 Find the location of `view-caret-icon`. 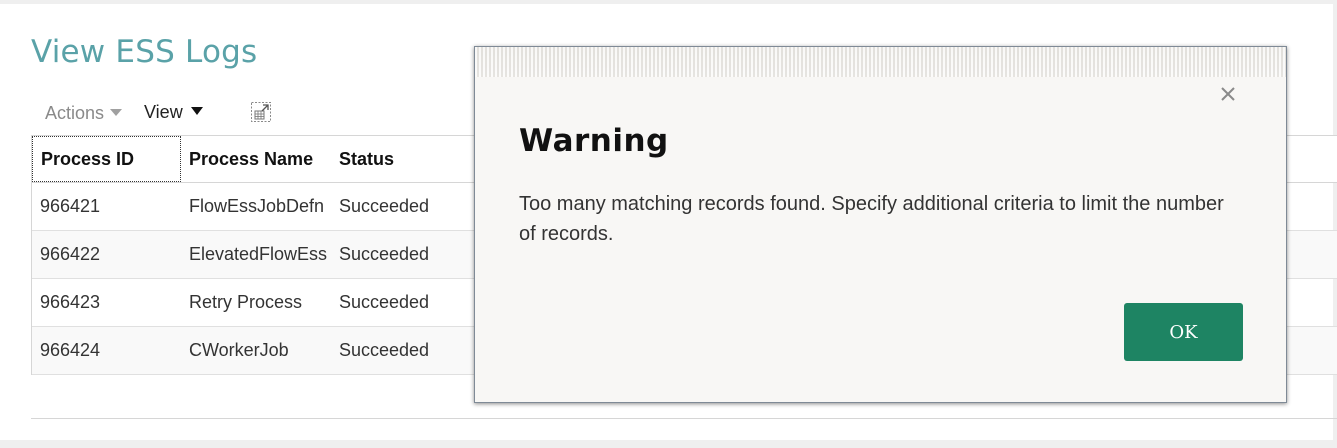

view-caret-icon is located at coordinates (196, 111).